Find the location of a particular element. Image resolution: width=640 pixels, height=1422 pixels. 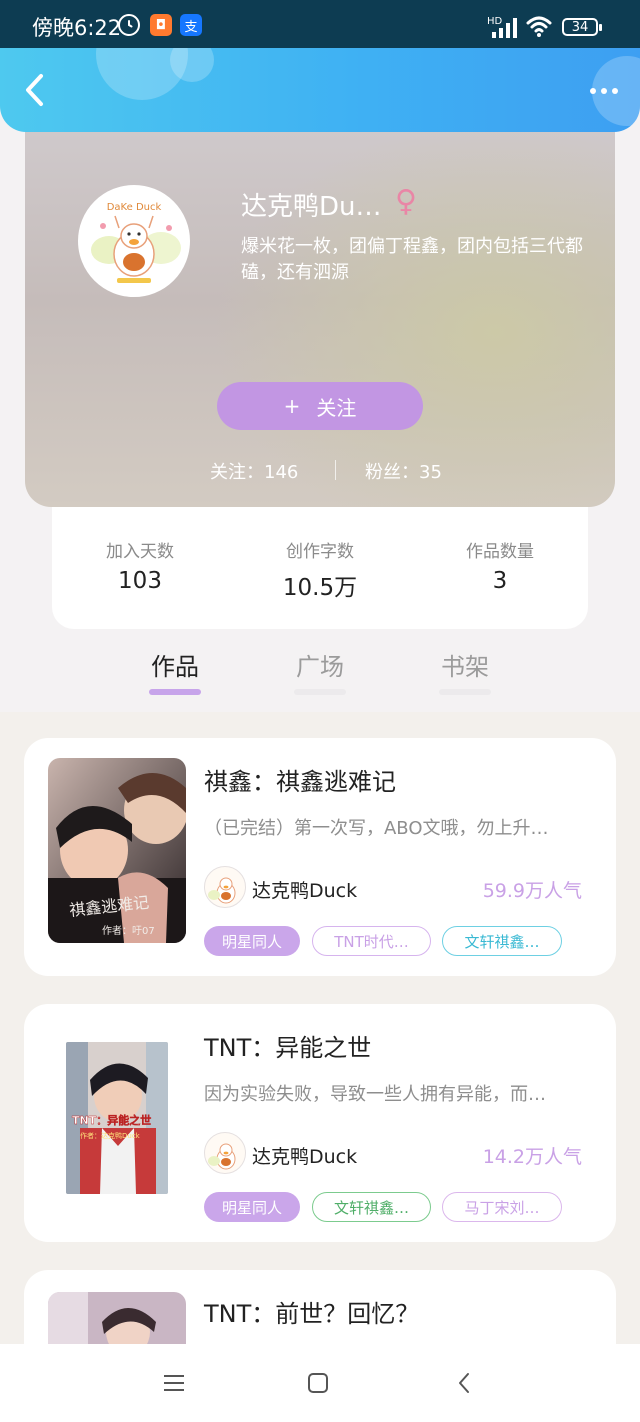

battery-icon: 34 is located at coordinates (582, 27).